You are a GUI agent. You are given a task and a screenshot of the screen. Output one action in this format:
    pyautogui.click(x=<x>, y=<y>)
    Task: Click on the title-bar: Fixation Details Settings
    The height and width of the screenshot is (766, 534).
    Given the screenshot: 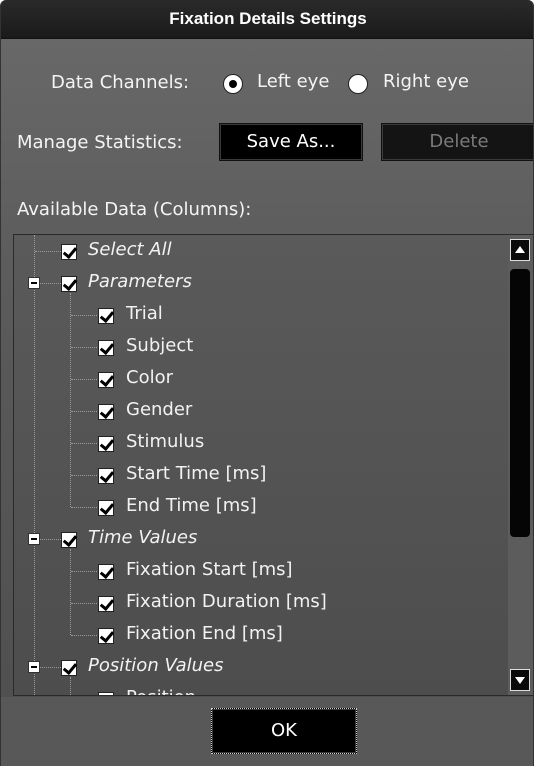 What is the action you would take?
    pyautogui.click(x=267, y=19)
    